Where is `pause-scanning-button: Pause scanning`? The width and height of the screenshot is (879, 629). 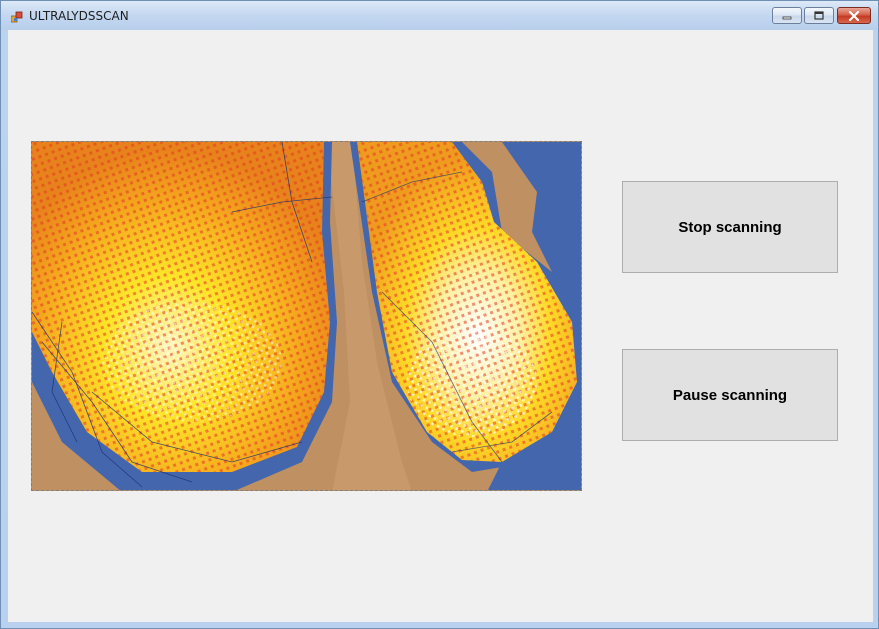
pause-scanning-button: Pause scanning is located at coordinates (730, 395).